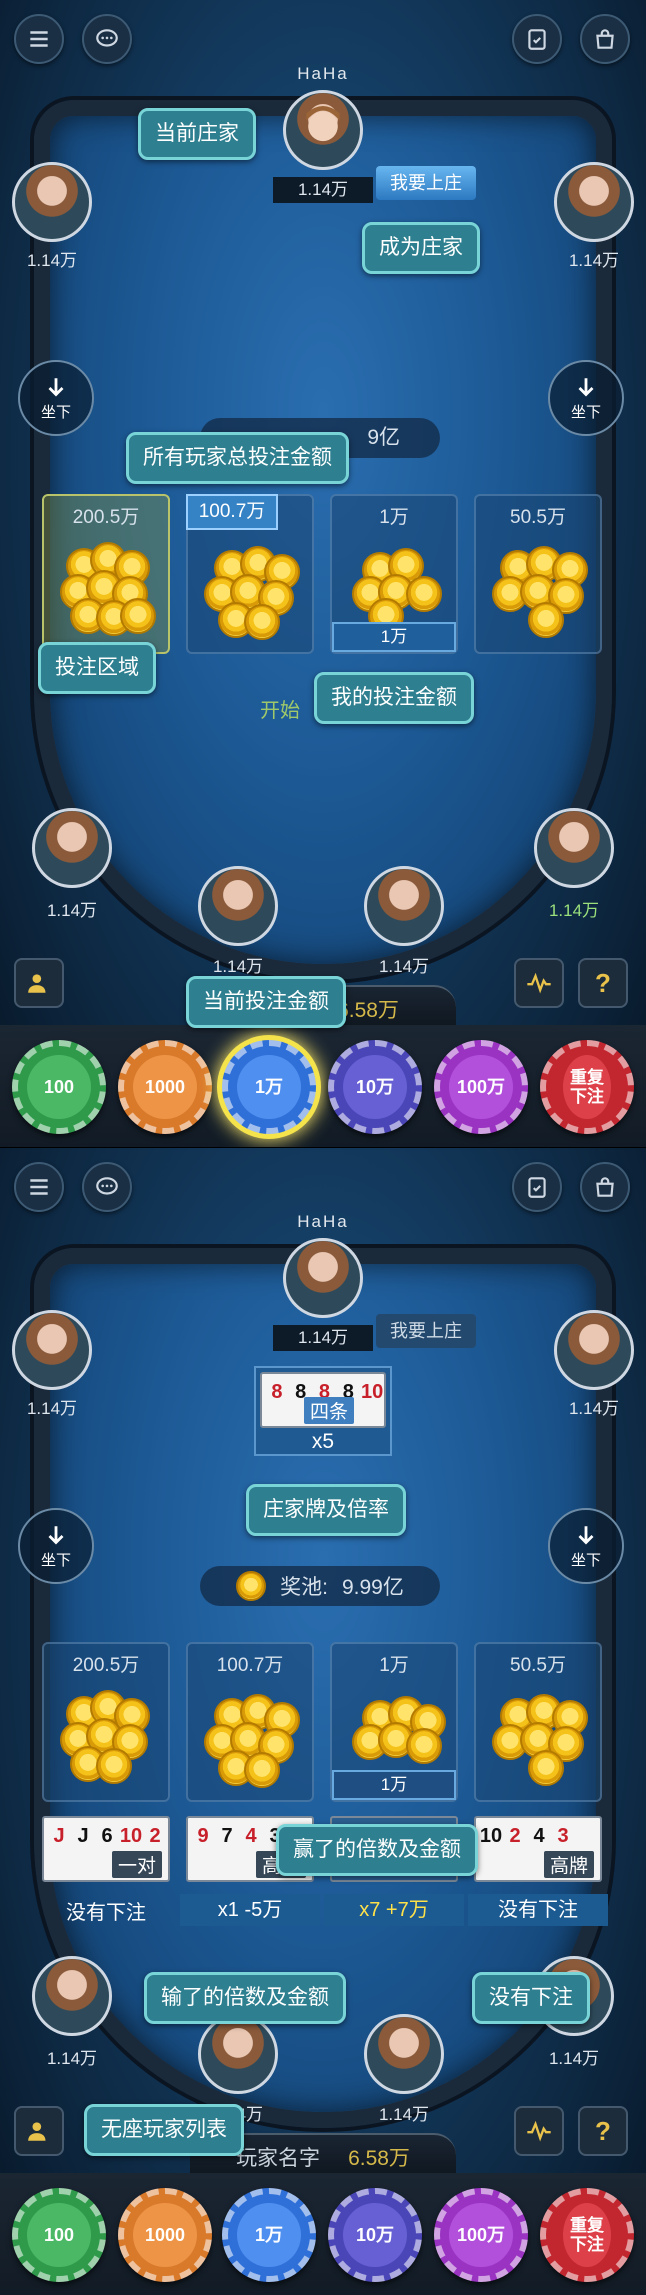 This screenshot has width=646, height=2295. What do you see at coordinates (394, 698) in the screenshot?
I see `tip-my-bet-amount: 我的投注金额` at bounding box center [394, 698].